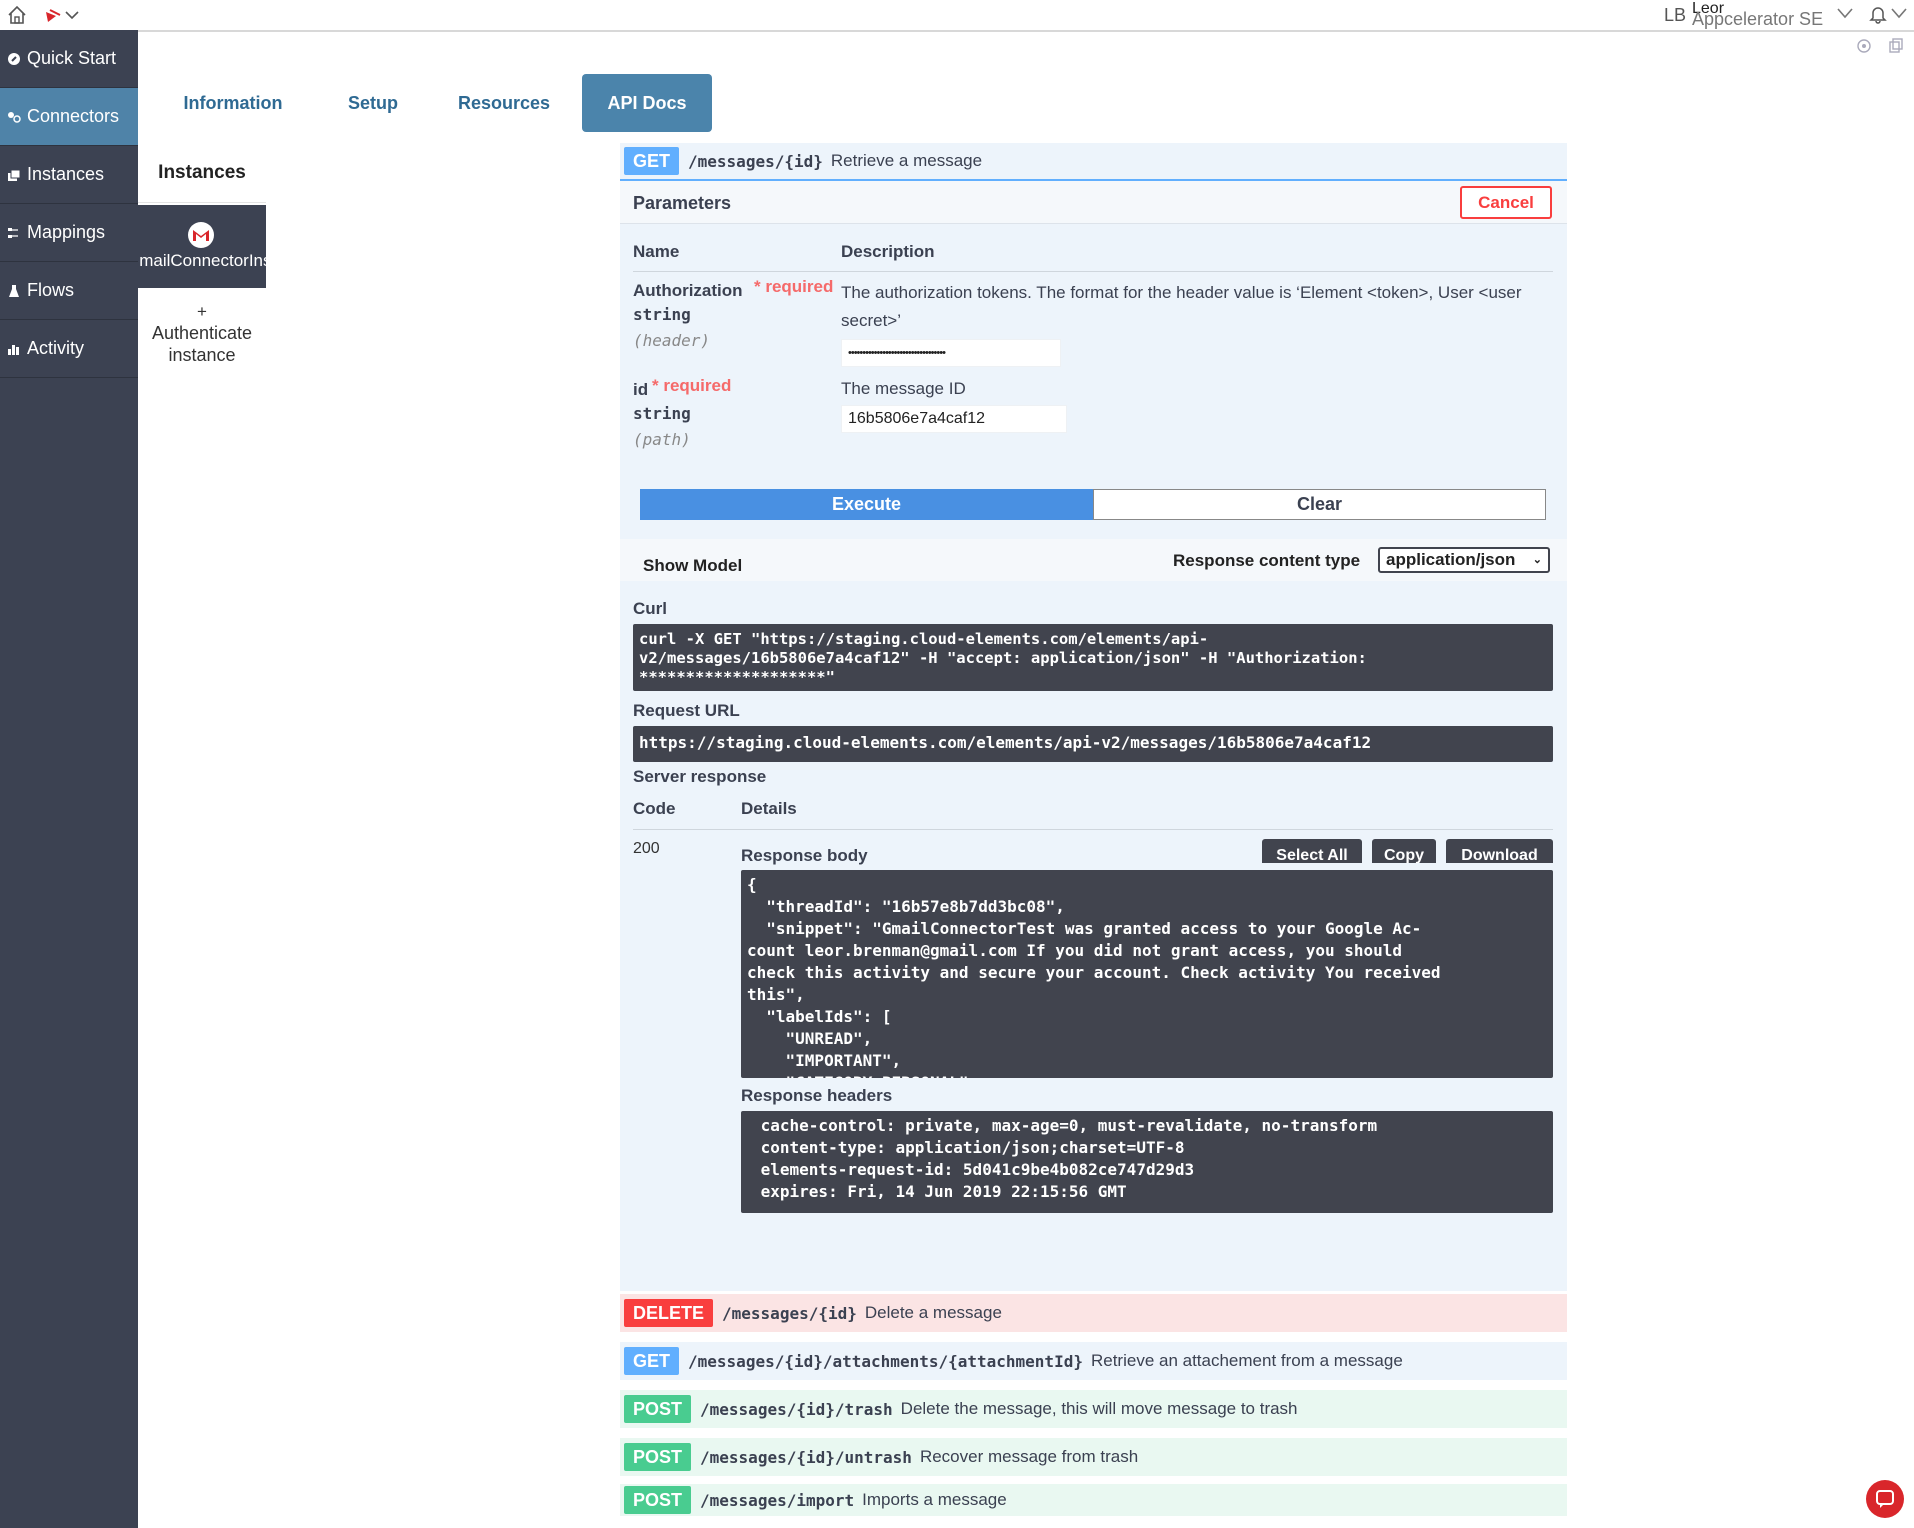  What do you see at coordinates (1093, 162) in the screenshot?
I see `operation-summary: GET /messages/{id} Retrieve a message` at bounding box center [1093, 162].